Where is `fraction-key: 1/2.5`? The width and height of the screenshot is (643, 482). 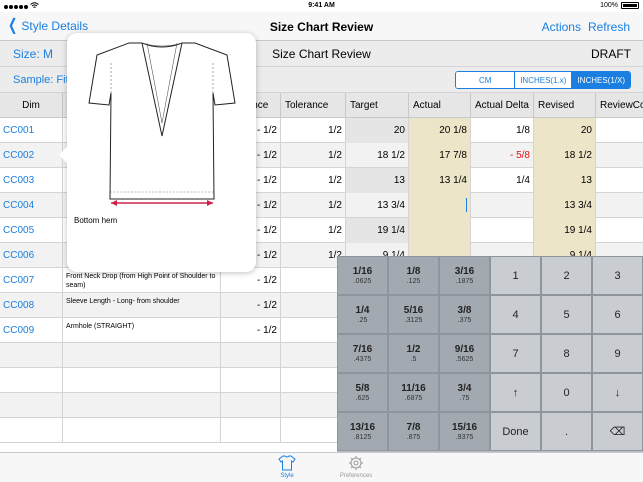 fraction-key: 1/2.5 is located at coordinates (413, 353).